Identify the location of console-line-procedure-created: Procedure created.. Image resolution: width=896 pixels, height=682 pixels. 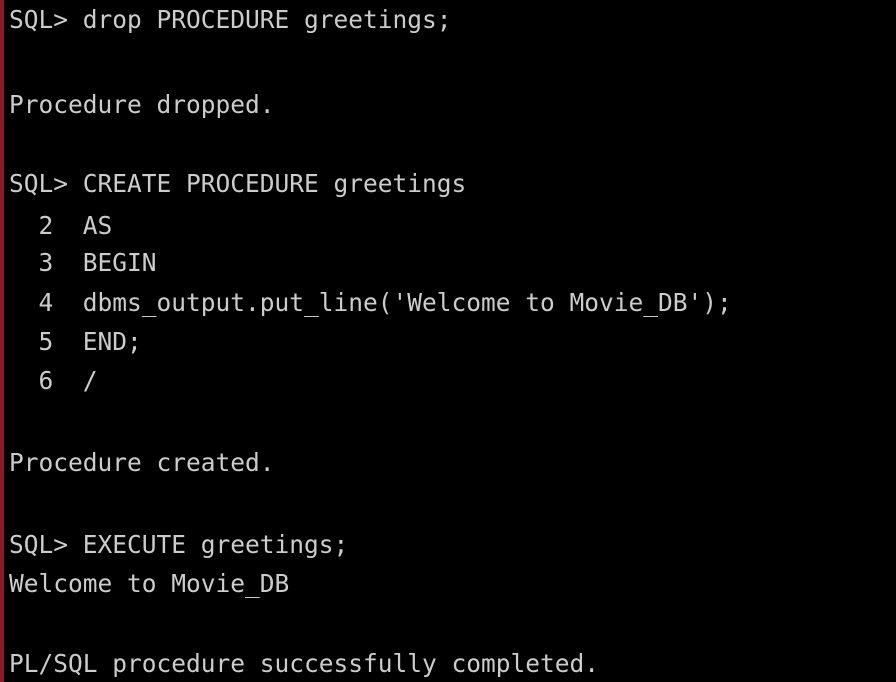
(142, 462).